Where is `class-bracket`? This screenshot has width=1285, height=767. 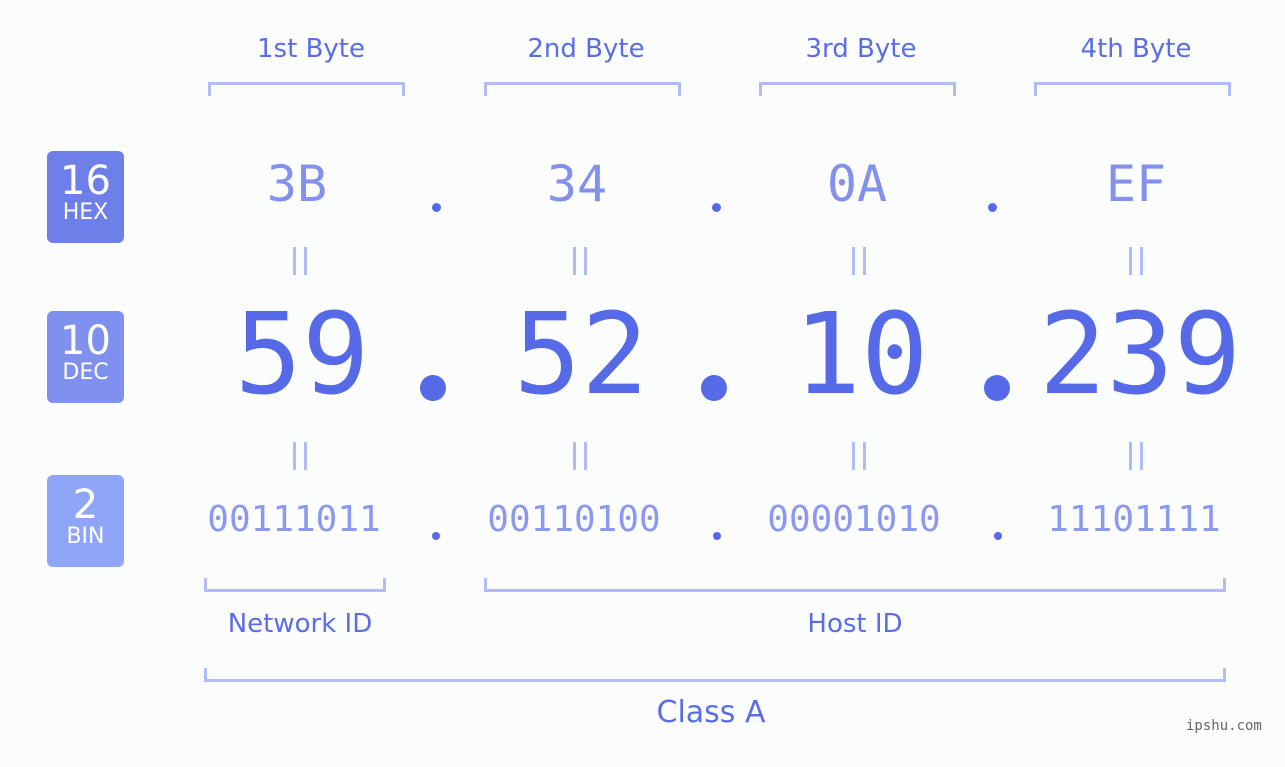 class-bracket is located at coordinates (715, 675).